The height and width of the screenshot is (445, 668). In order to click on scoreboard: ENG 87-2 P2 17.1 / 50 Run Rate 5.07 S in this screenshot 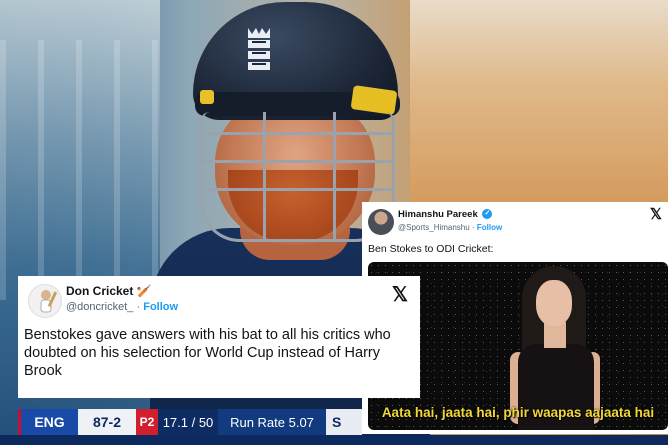, I will do `click(190, 422)`.